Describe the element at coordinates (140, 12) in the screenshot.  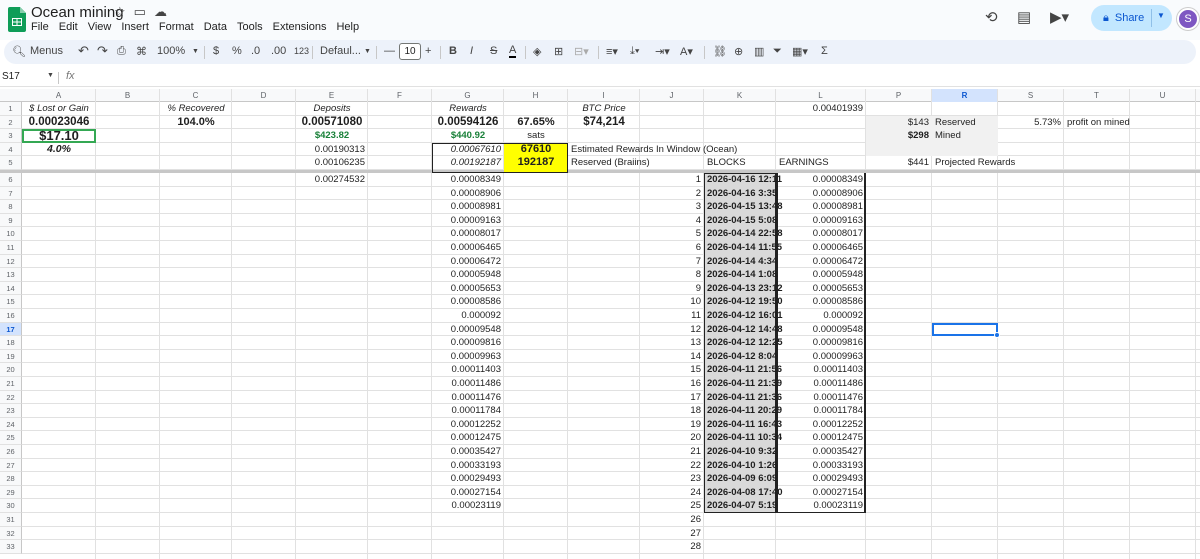
I see `move-folder-icon: ▭` at that location.